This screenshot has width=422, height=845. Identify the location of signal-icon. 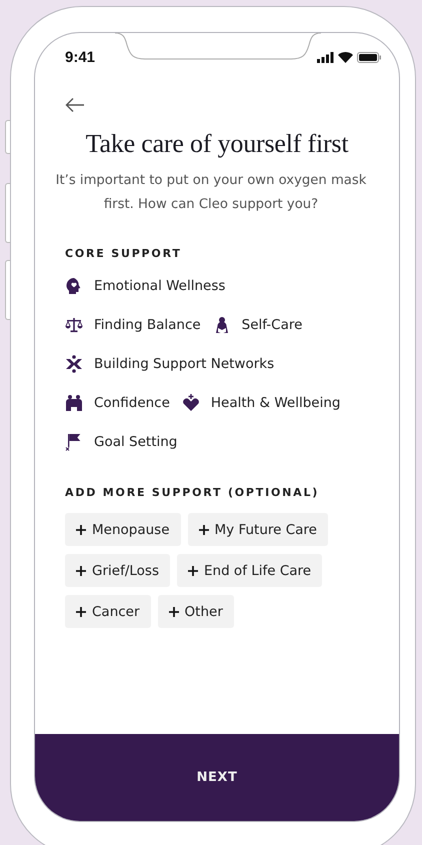
(325, 57).